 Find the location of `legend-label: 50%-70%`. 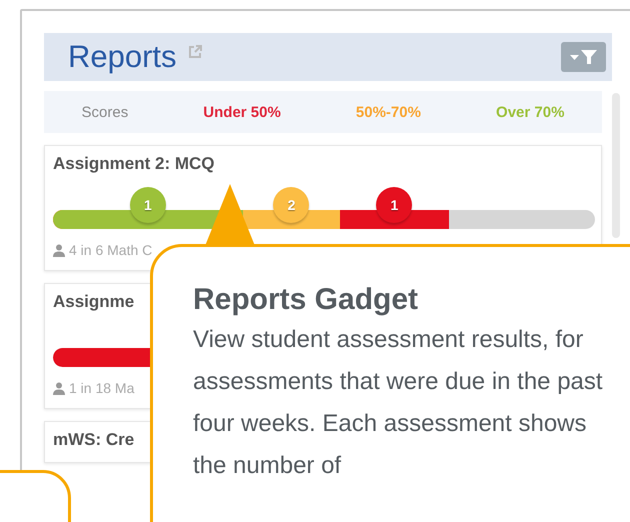

legend-label: 50%-70% is located at coordinates (388, 112).